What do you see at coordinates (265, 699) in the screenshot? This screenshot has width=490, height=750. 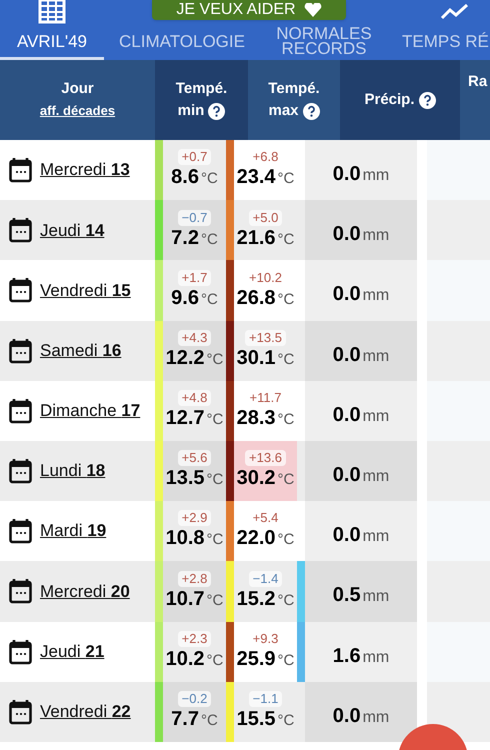 I see `anomaly-badge: −1.1` at bounding box center [265, 699].